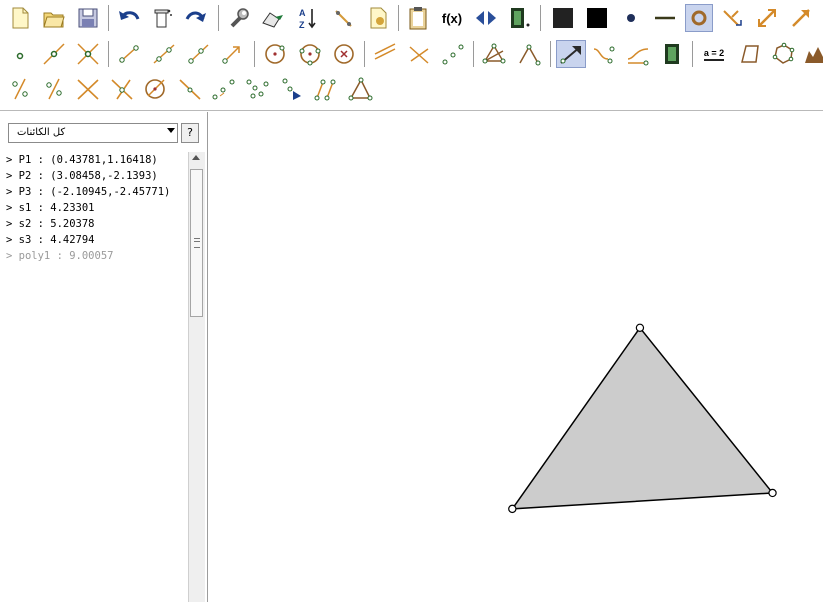  What do you see at coordinates (88, 18) in the screenshot?
I see `save-icon` at bounding box center [88, 18].